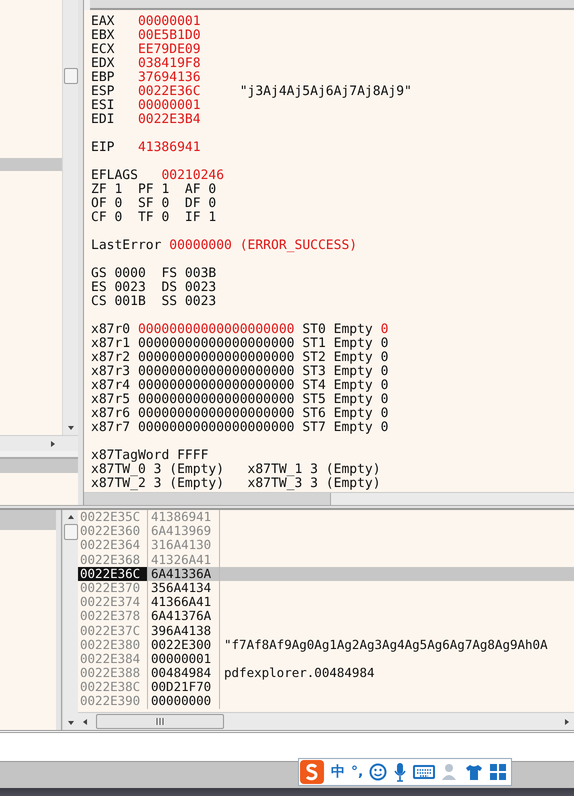  What do you see at coordinates (103, 148) in the screenshot?
I see `register-text: EIP` at bounding box center [103, 148].